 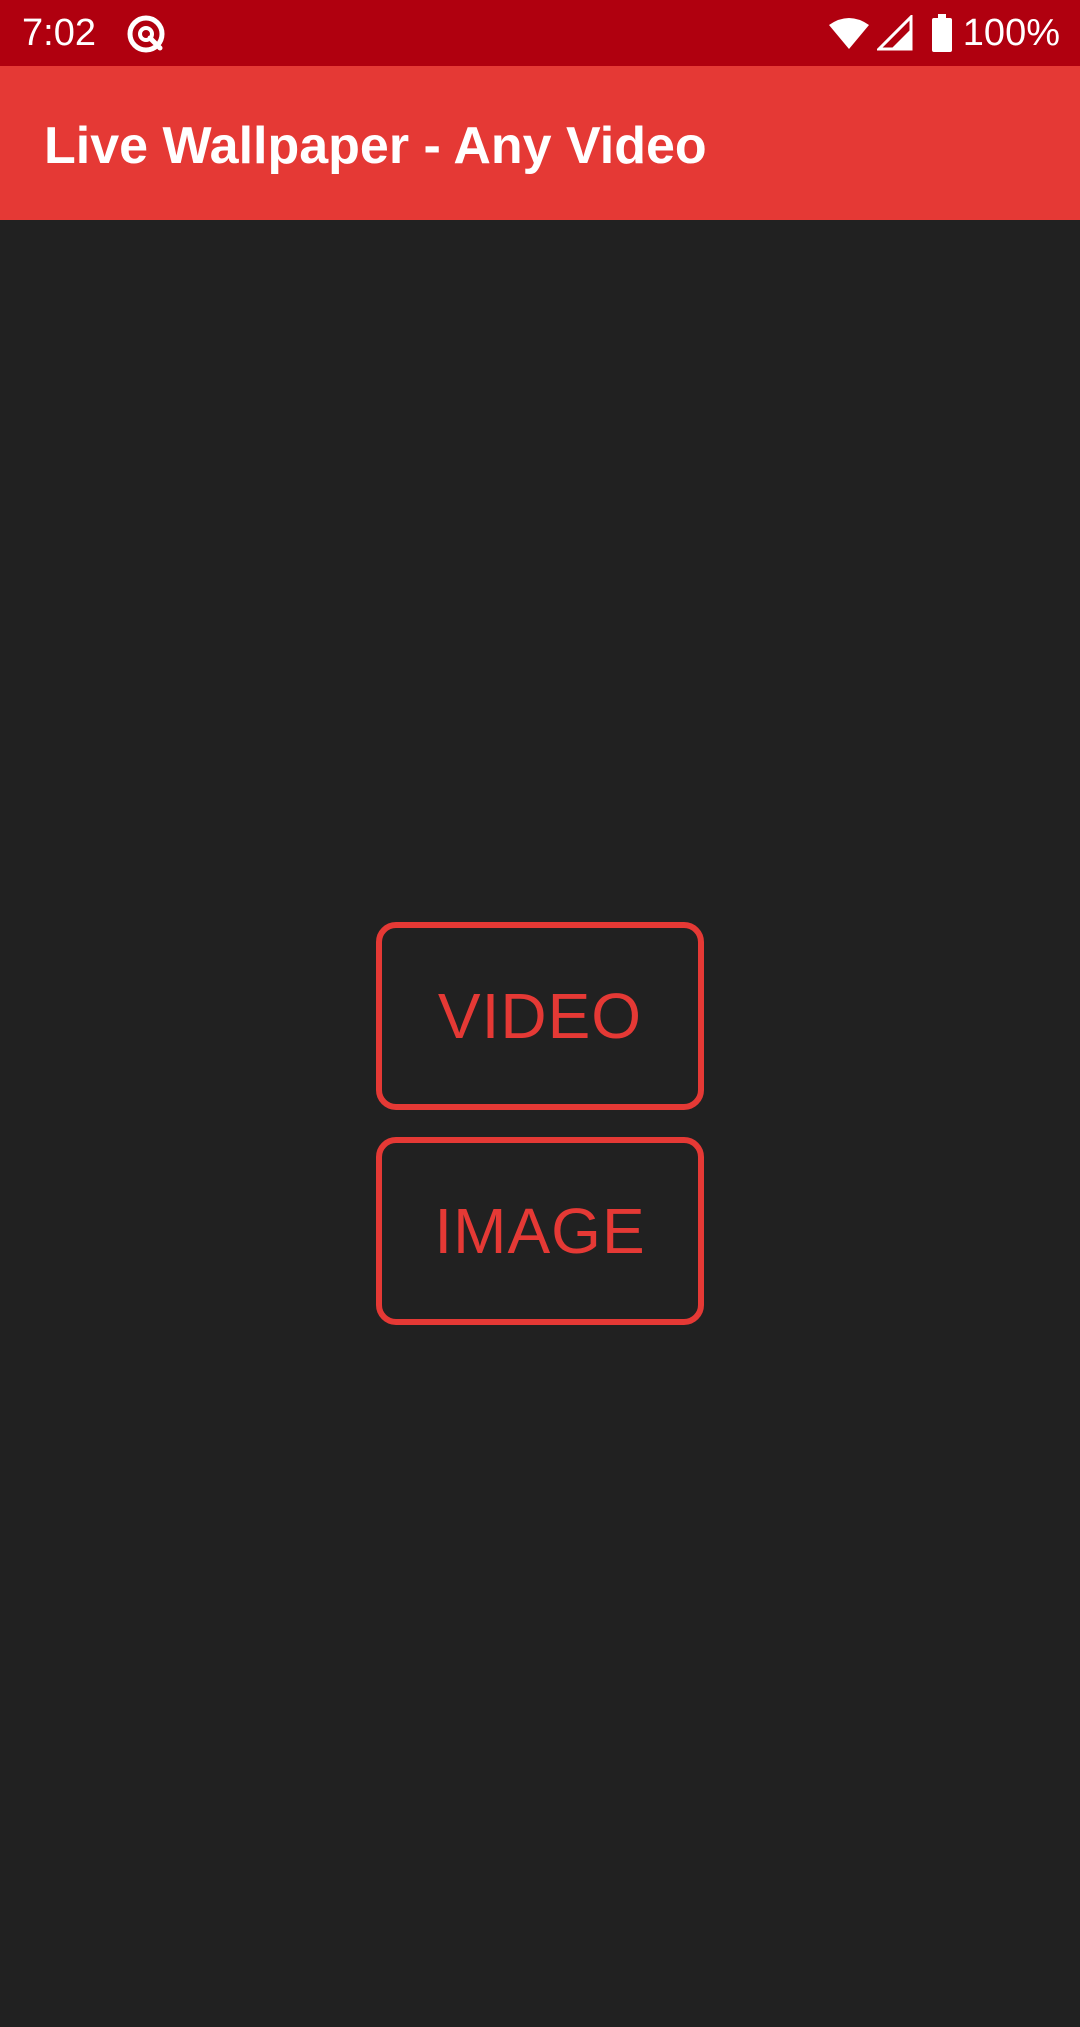 I want to click on status-icons: 100%, so click(x=943, y=33).